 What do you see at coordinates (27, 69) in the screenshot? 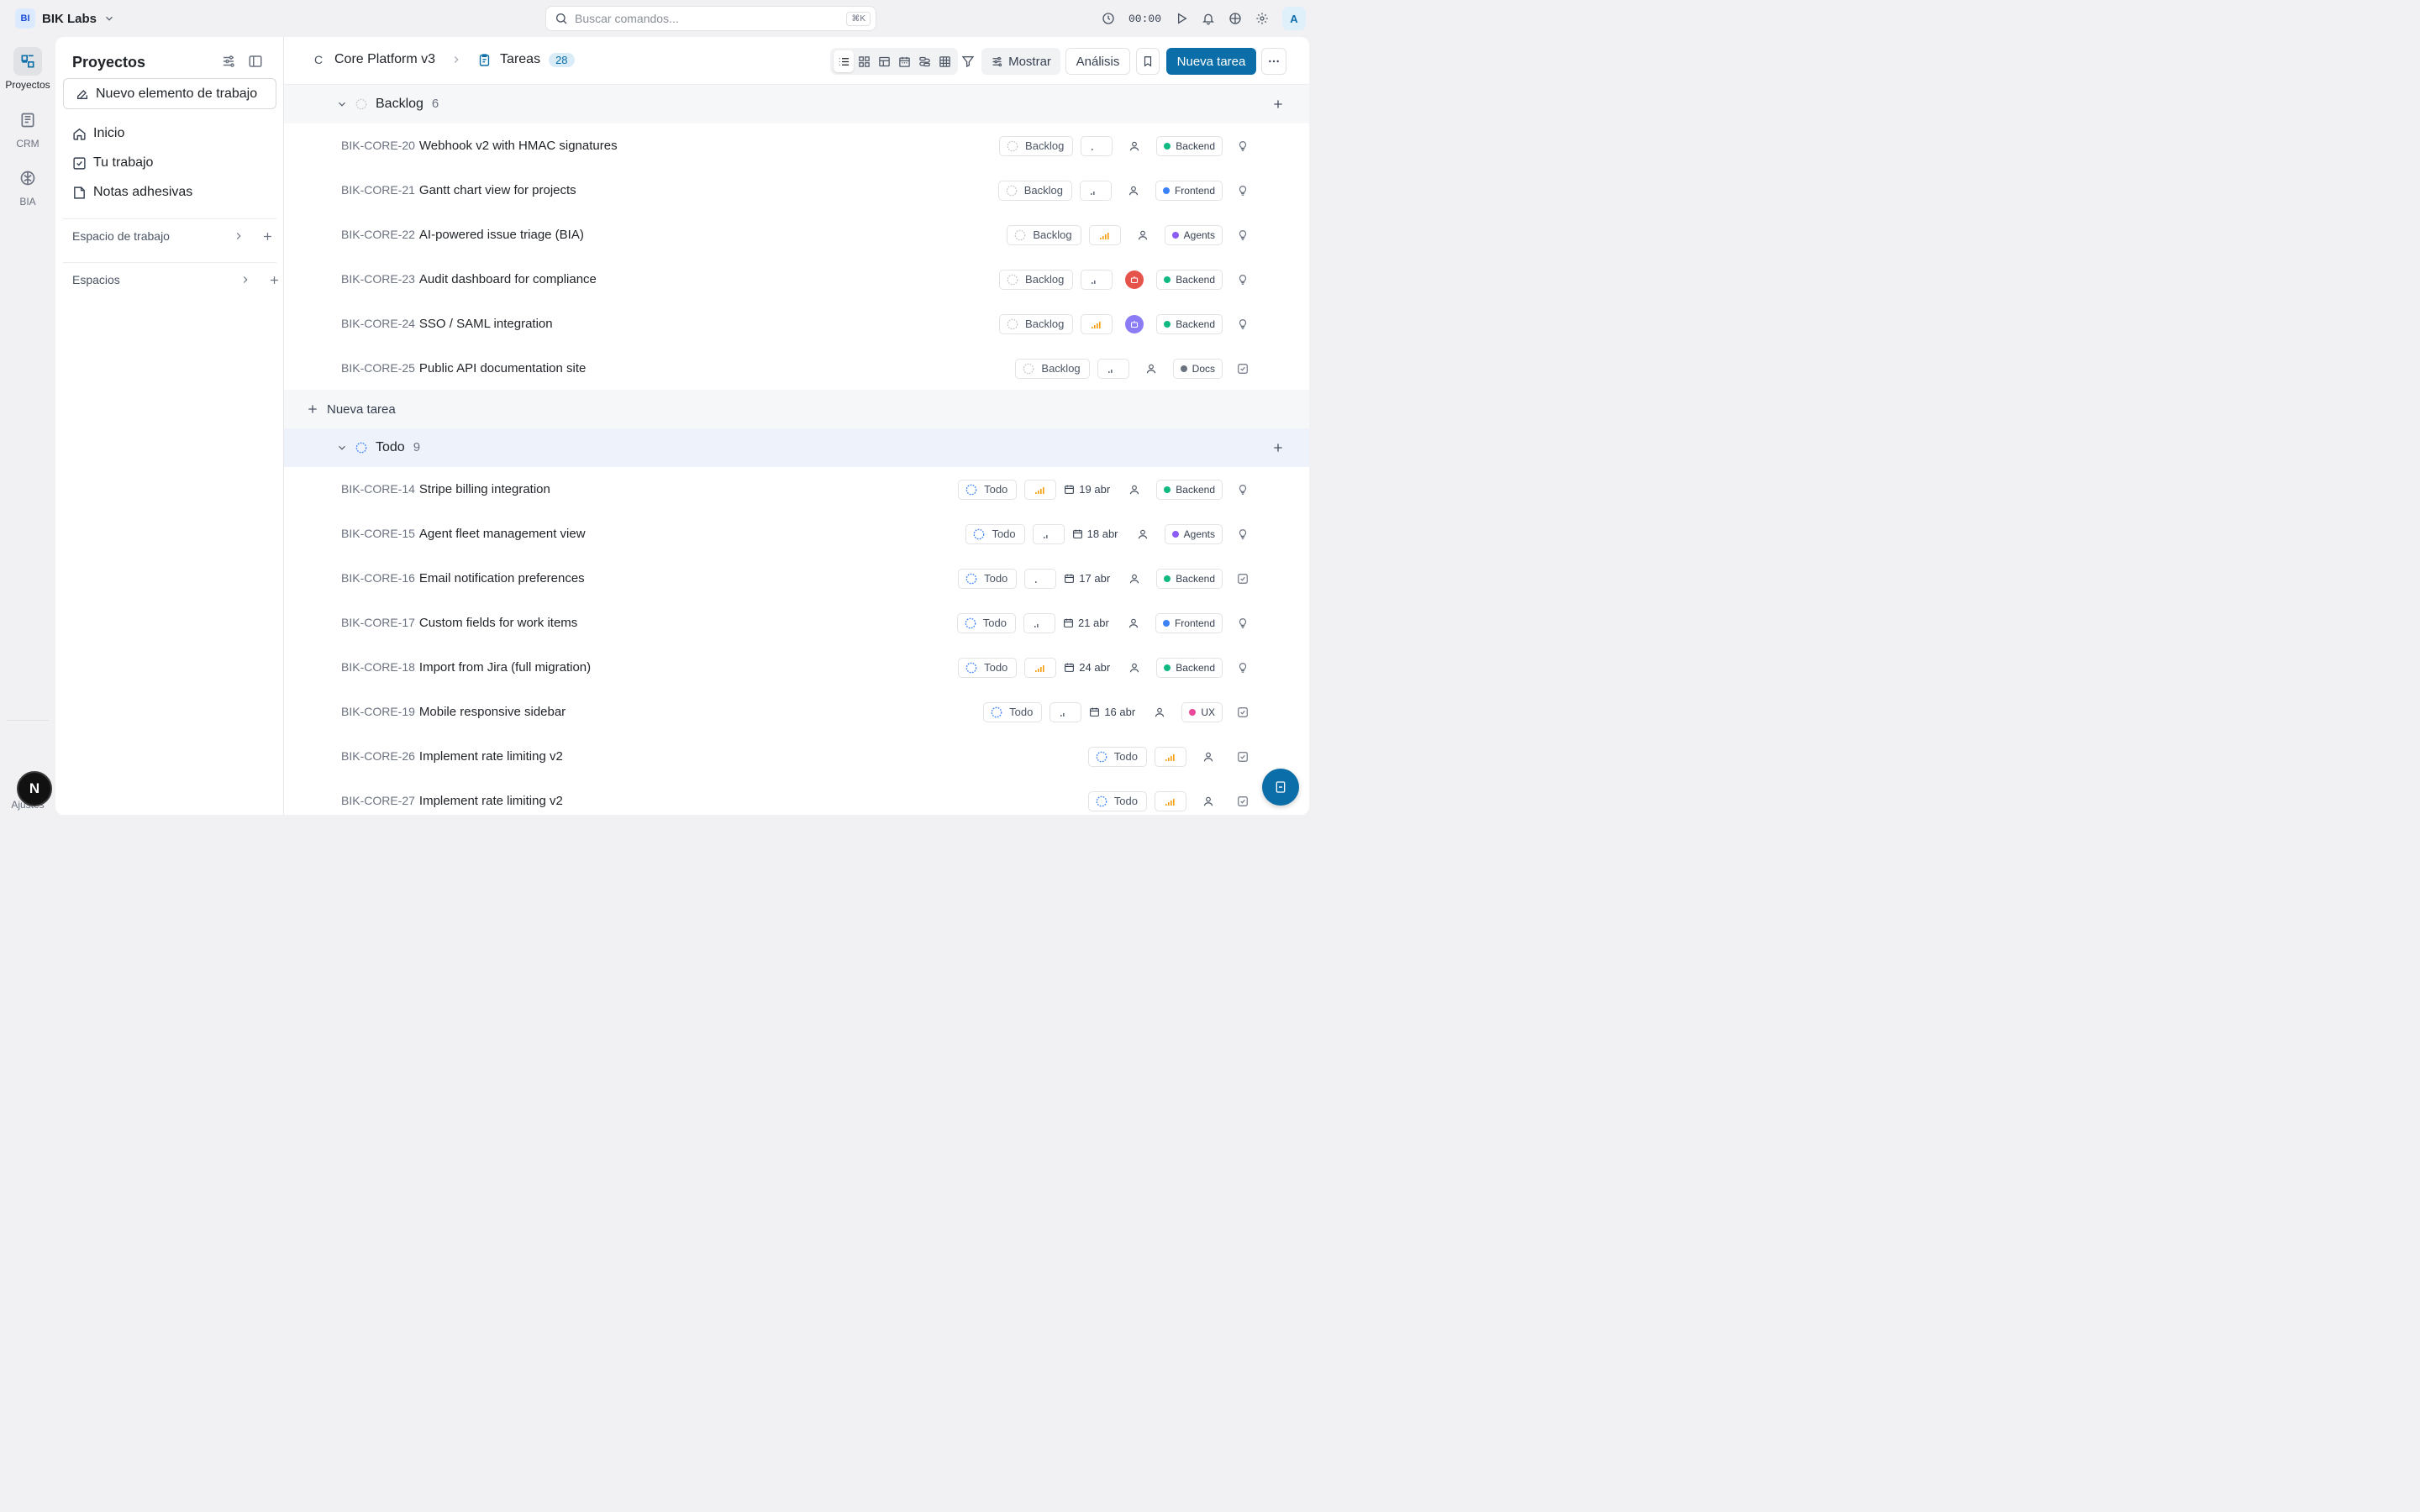
I see `rail-item-proyectos: Proyectos` at bounding box center [27, 69].